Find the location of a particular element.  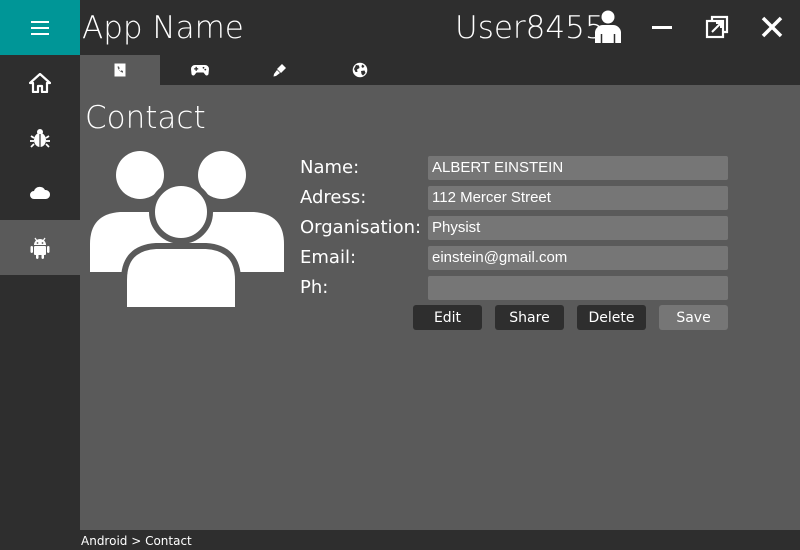

sidebar-item-cloud is located at coordinates (40, 192).